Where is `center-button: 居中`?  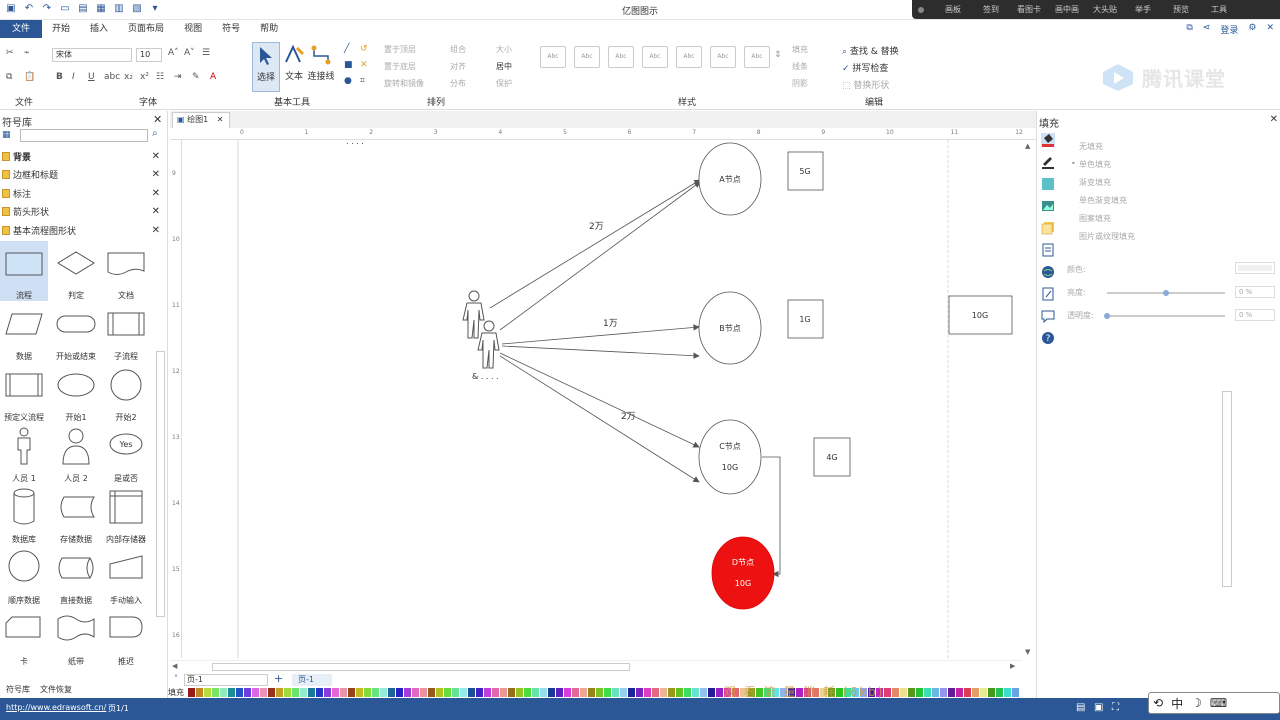 center-button: 居中 is located at coordinates (504, 66).